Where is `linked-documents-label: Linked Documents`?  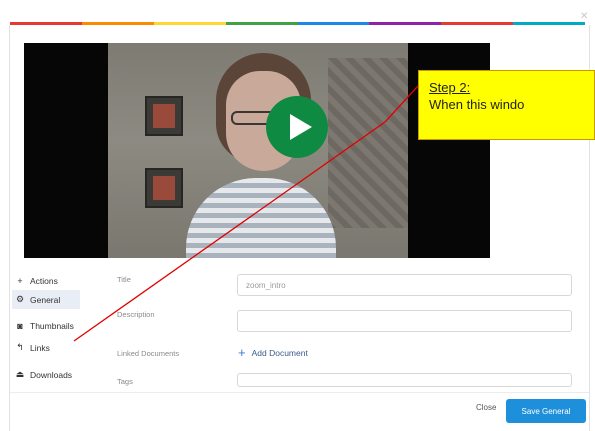 linked-documents-label: Linked Documents is located at coordinates (148, 353).